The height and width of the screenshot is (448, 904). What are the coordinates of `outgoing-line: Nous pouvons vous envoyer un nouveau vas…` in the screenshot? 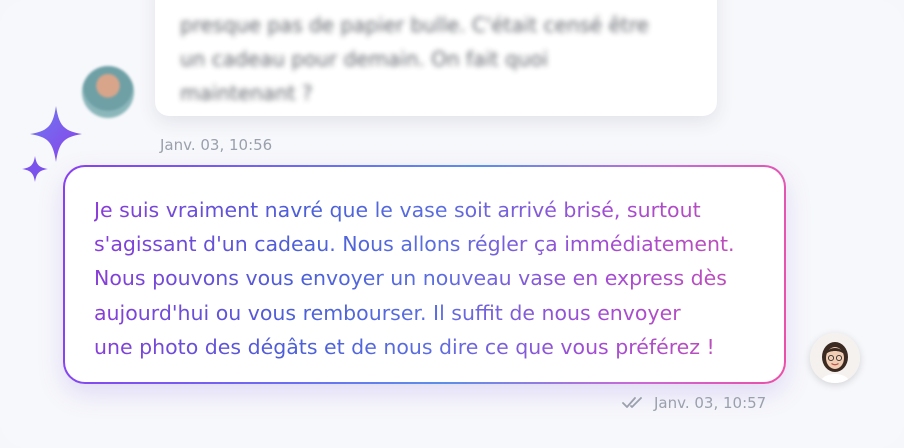 It's located at (410, 278).